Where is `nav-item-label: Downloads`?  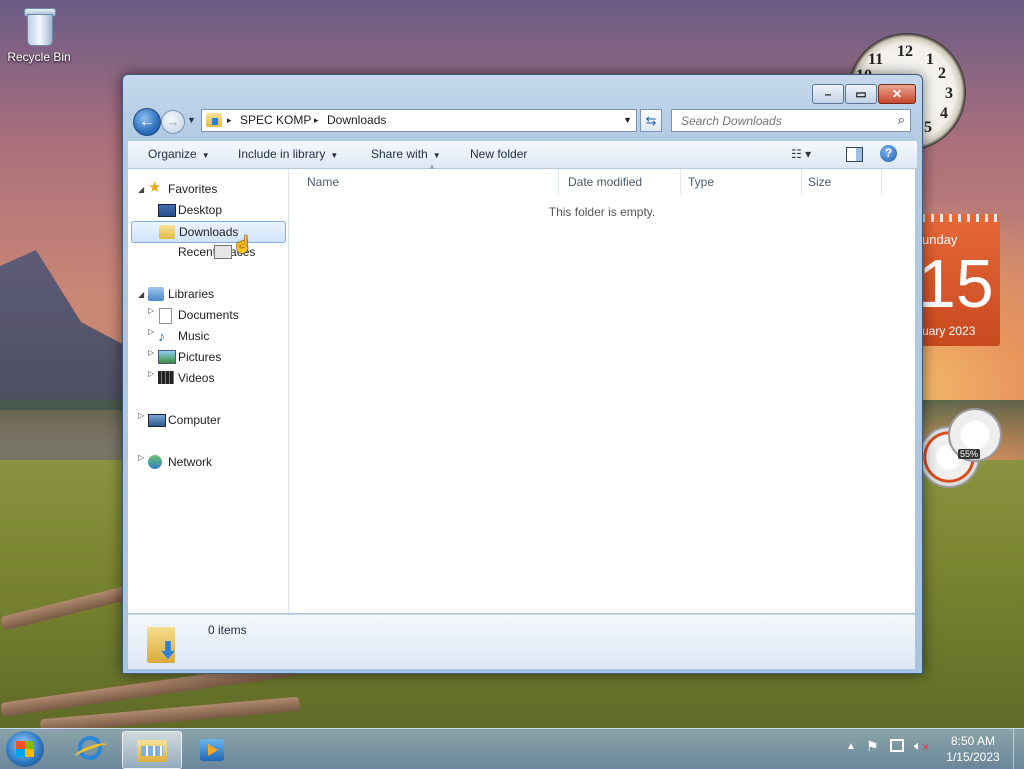
nav-item-label: Downloads is located at coordinates (209, 232).